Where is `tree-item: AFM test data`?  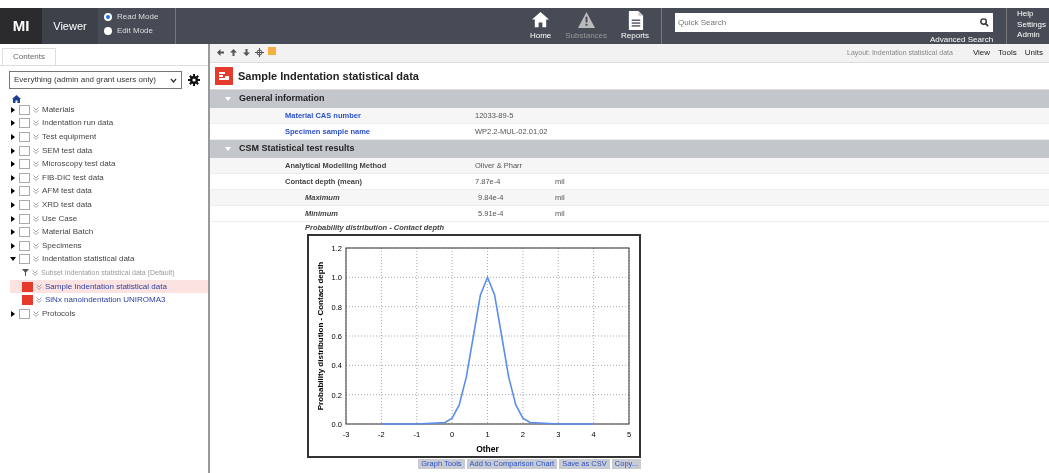 tree-item: AFM test data is located at coordinates (67, 191).